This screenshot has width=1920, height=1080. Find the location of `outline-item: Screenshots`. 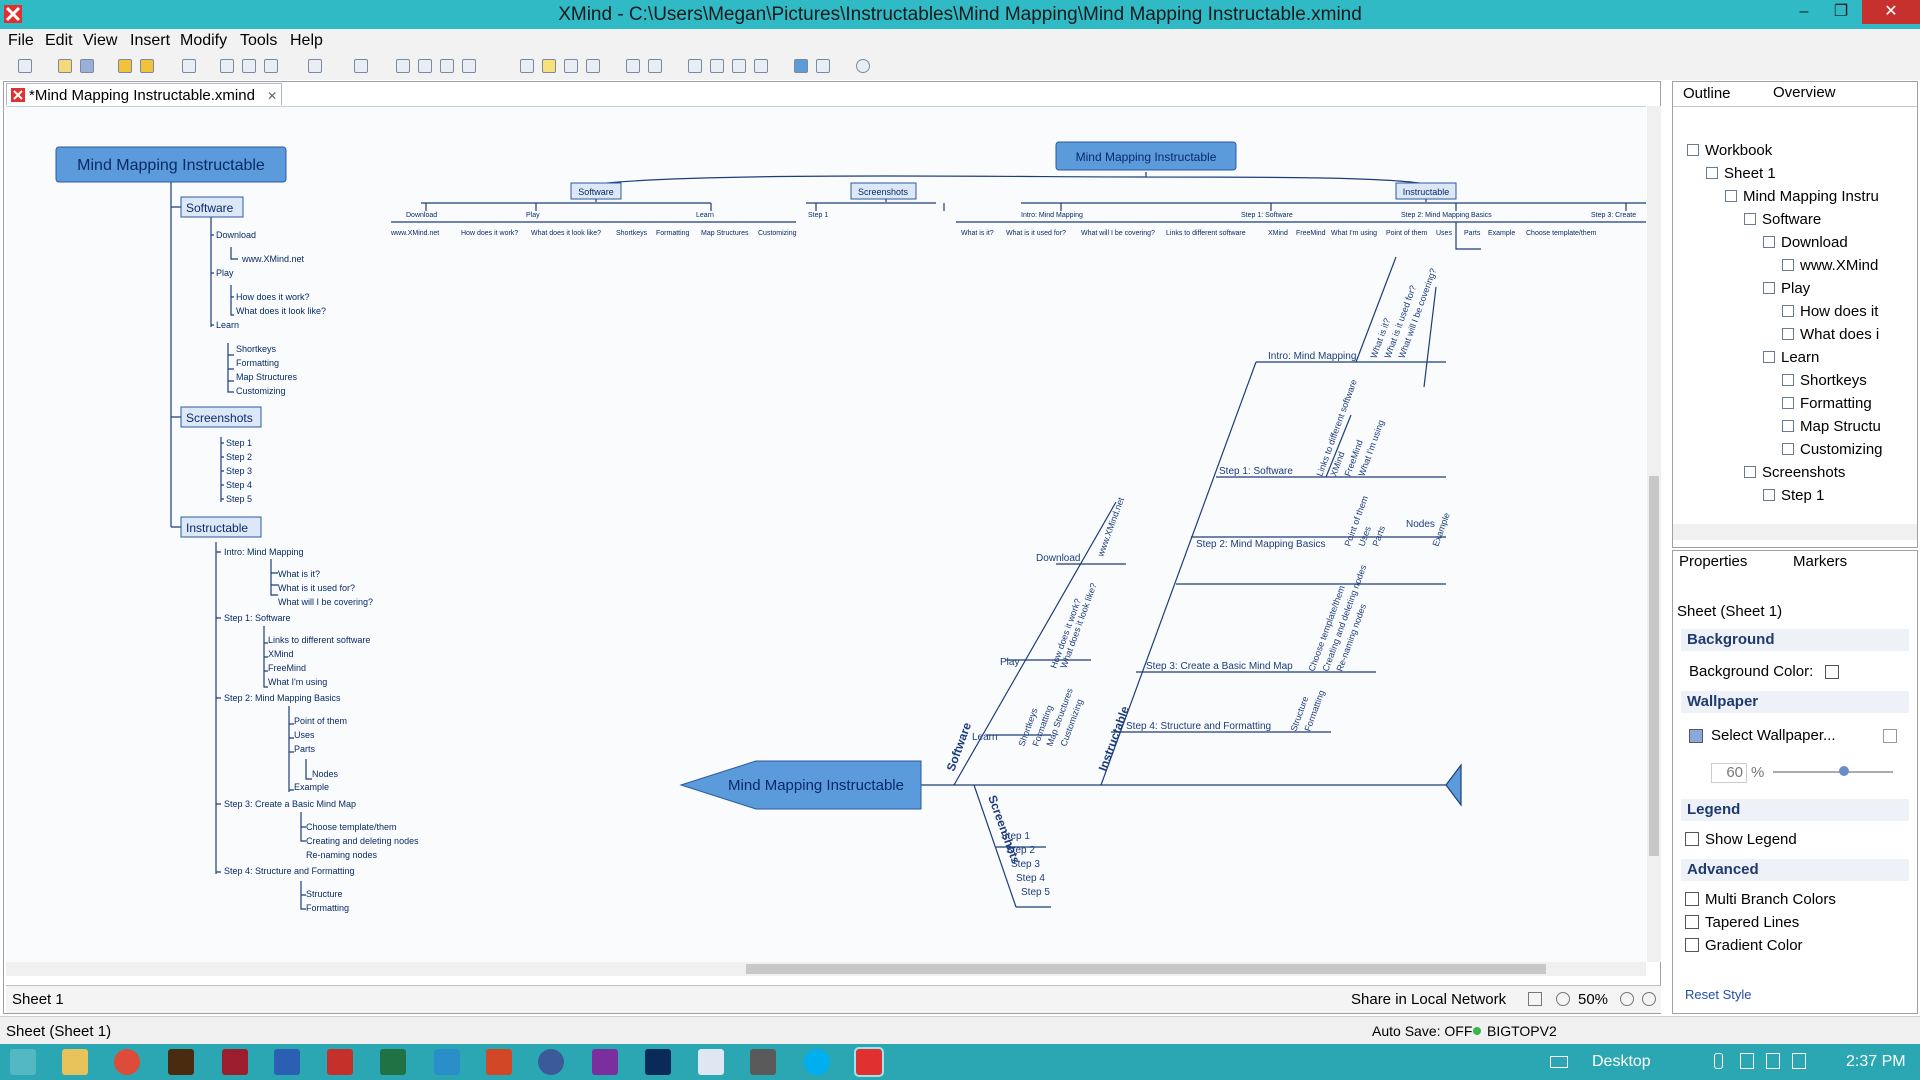

outline-item: Screenshots is located at coordinates (1794, 472).